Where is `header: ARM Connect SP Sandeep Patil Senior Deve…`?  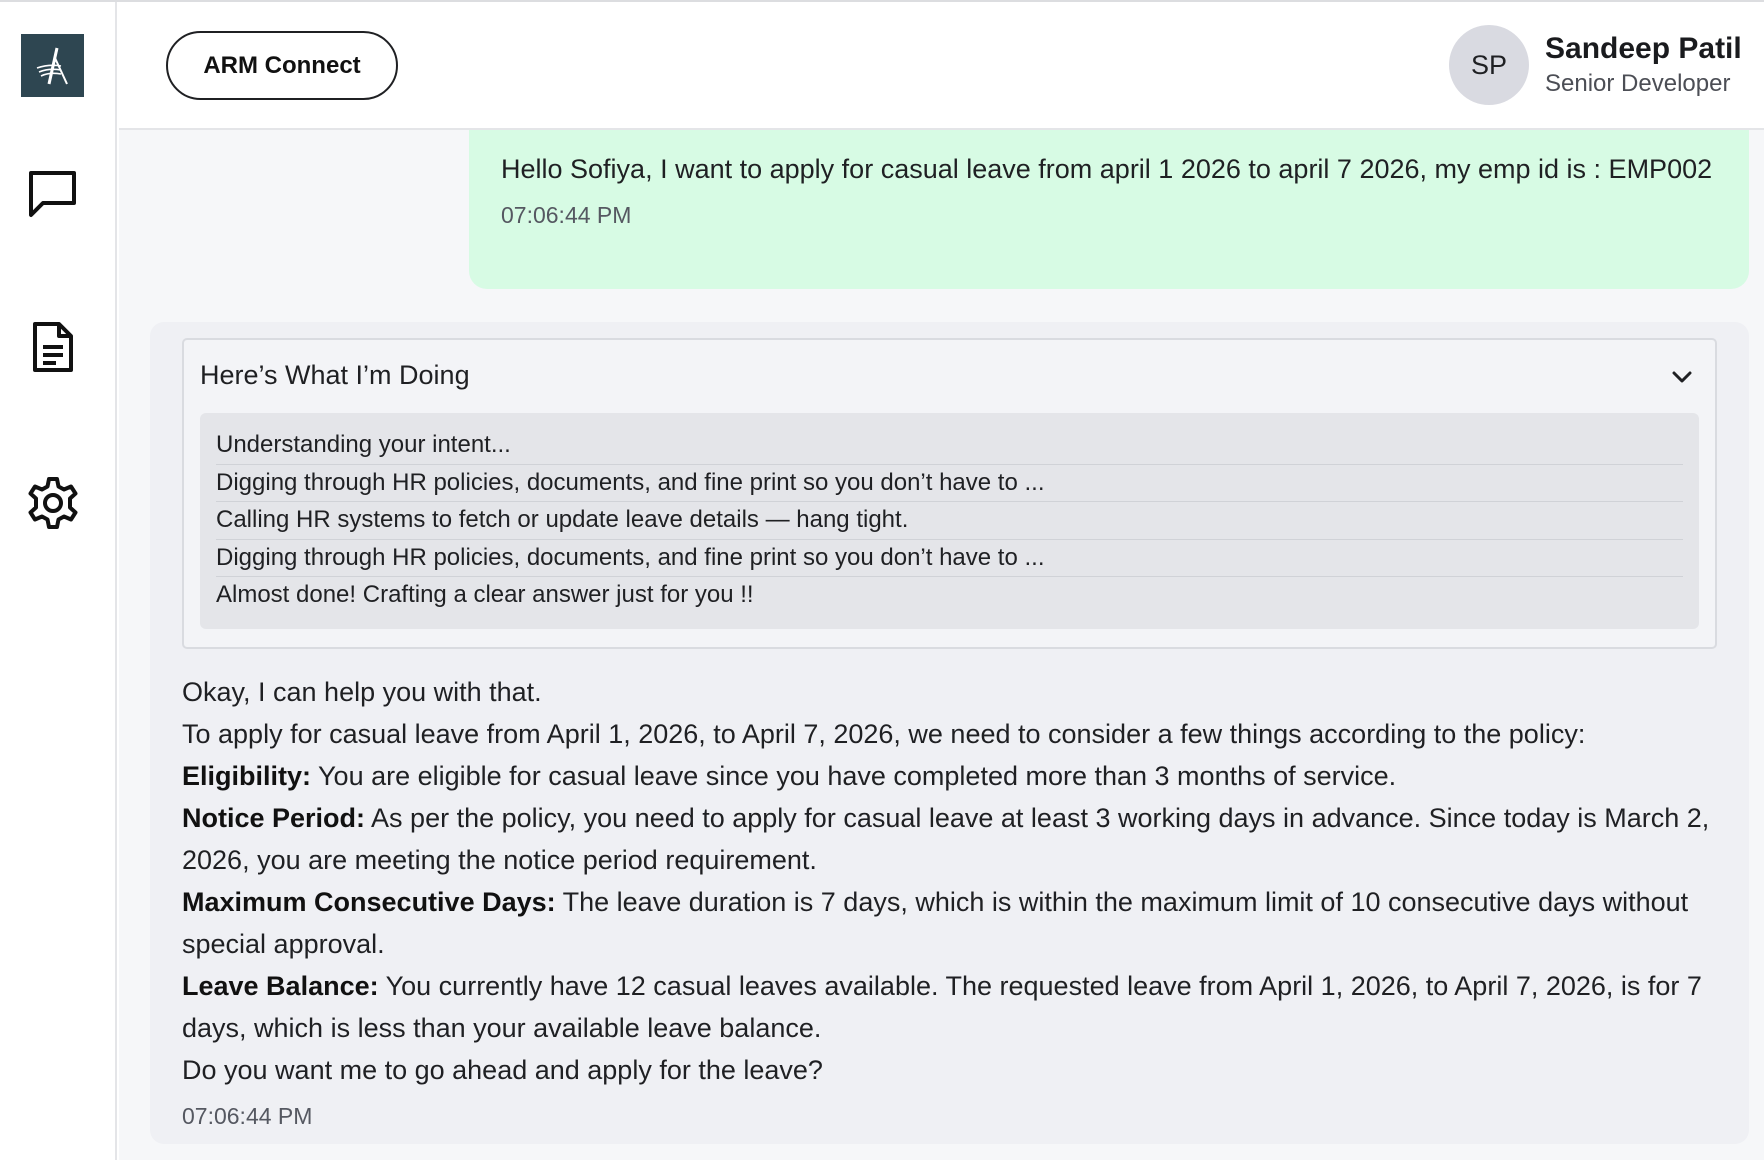 header: ARM Connect SP Sandeep Patil Senior Deve… is located at coordinates (941, 66).